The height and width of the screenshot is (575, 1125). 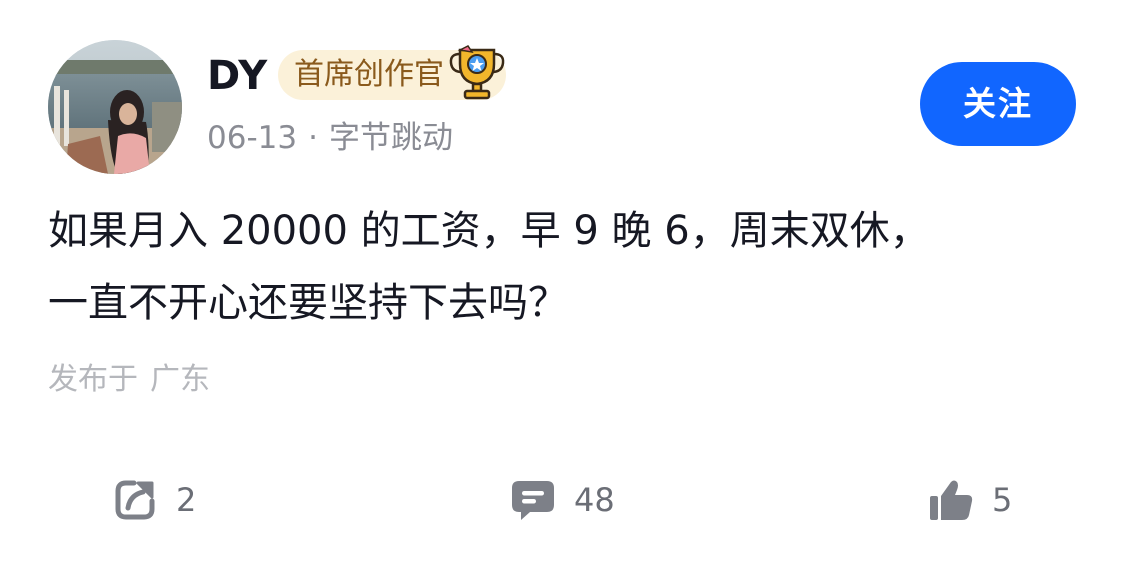 What do you see at coordinates (186, 500) in the screenshot?
I see `share-count: 2` at bounding box center [186, 500].